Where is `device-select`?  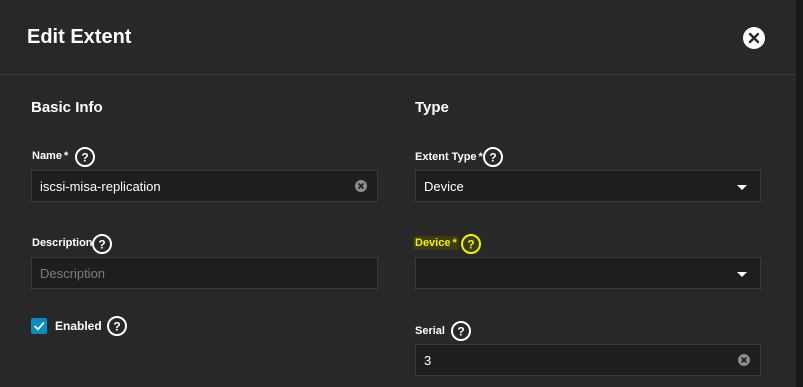
device-select is located at coordinates (588, 273).